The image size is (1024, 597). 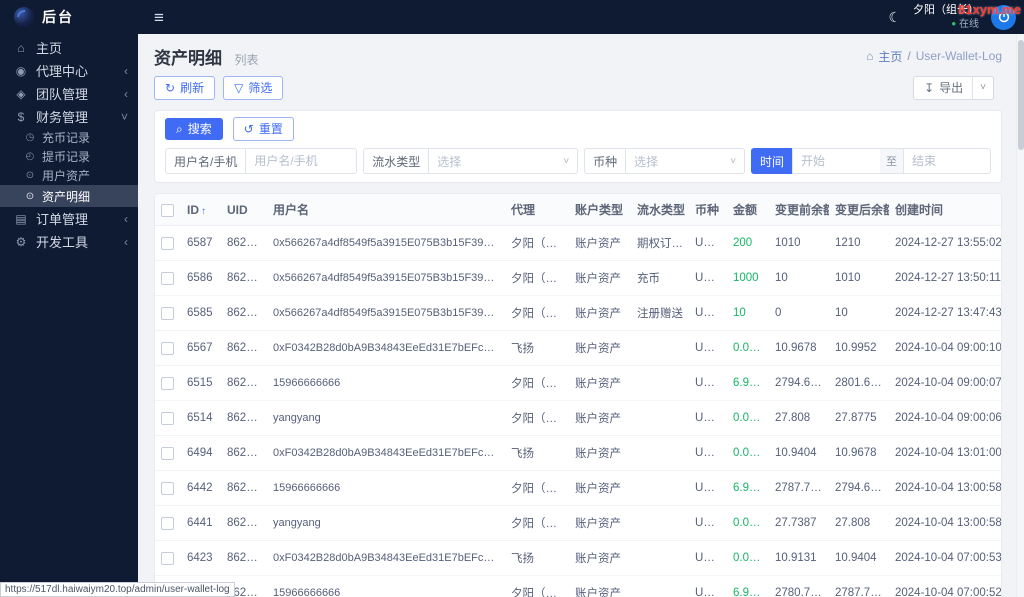 I want to click on page-subtitle: 列表, so click(x=246, y=59).